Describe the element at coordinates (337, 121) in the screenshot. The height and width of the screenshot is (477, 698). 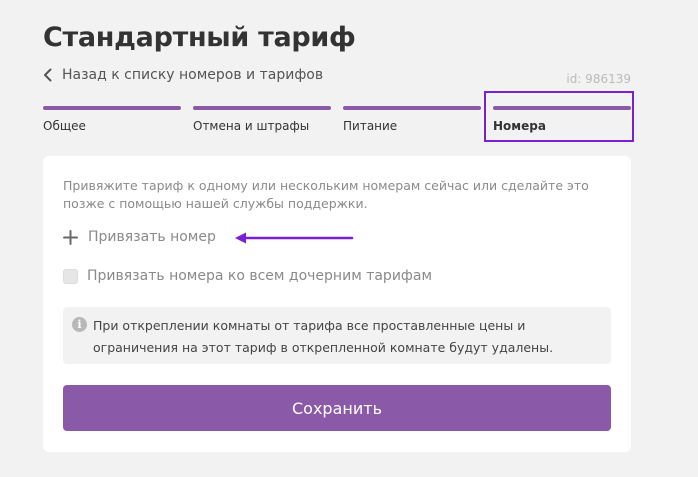
I see `wizard-steps: Общее Отмена и штрафы Питание Номера` at that location.